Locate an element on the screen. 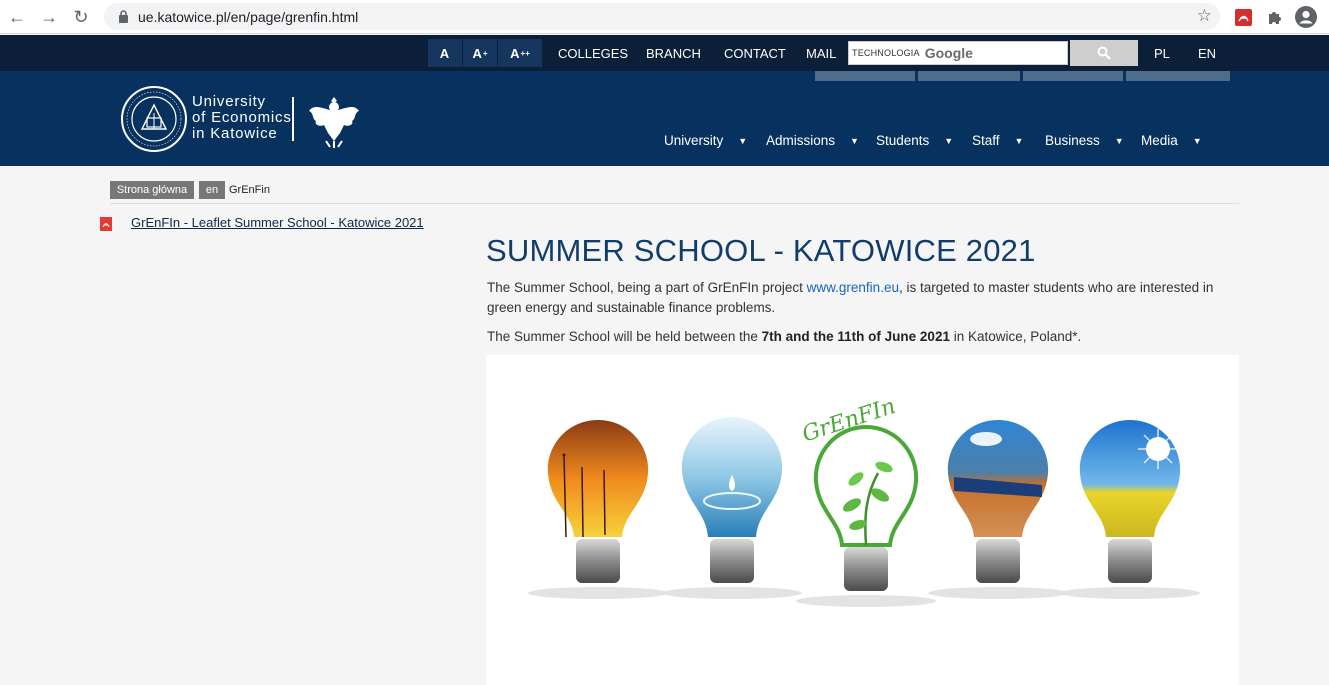 This screenshot has height=685, width=1329. bookmark-star-icon: ☆ is located at coordinates (1204, 16).